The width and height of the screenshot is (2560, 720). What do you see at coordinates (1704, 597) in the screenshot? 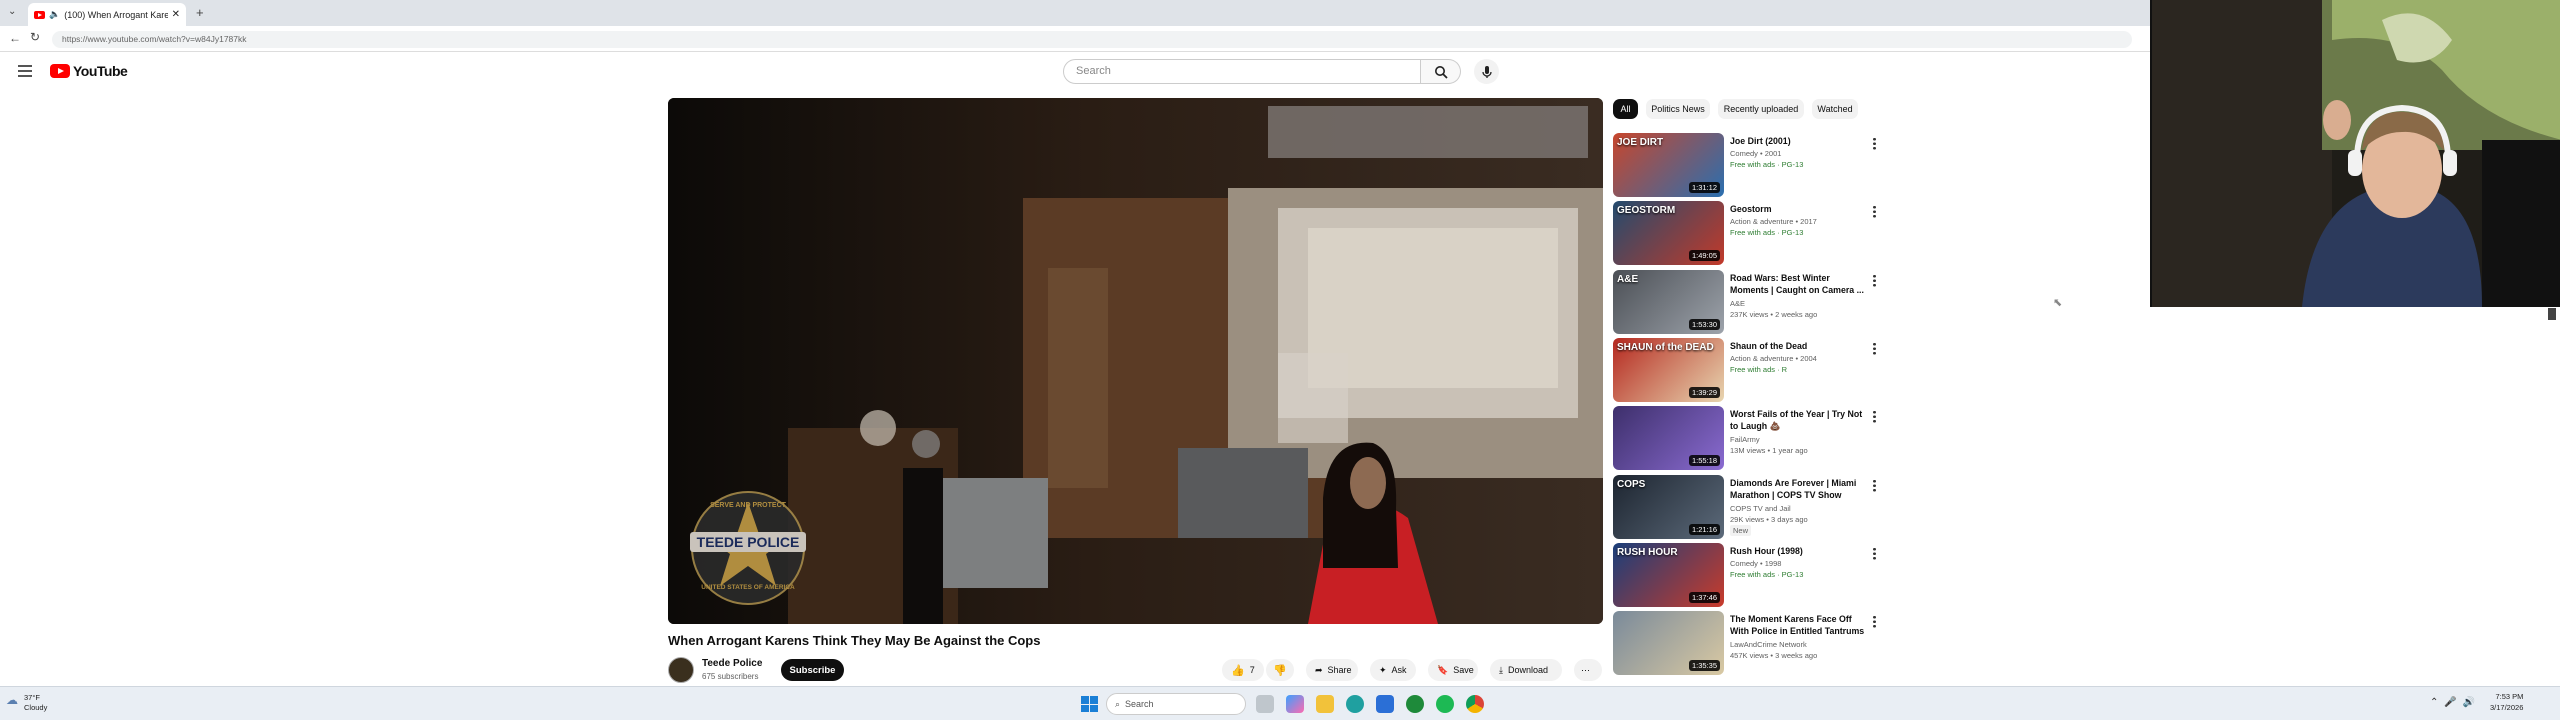
I see `video-duration: 1:37:46` at bounding box center [1704, 597].